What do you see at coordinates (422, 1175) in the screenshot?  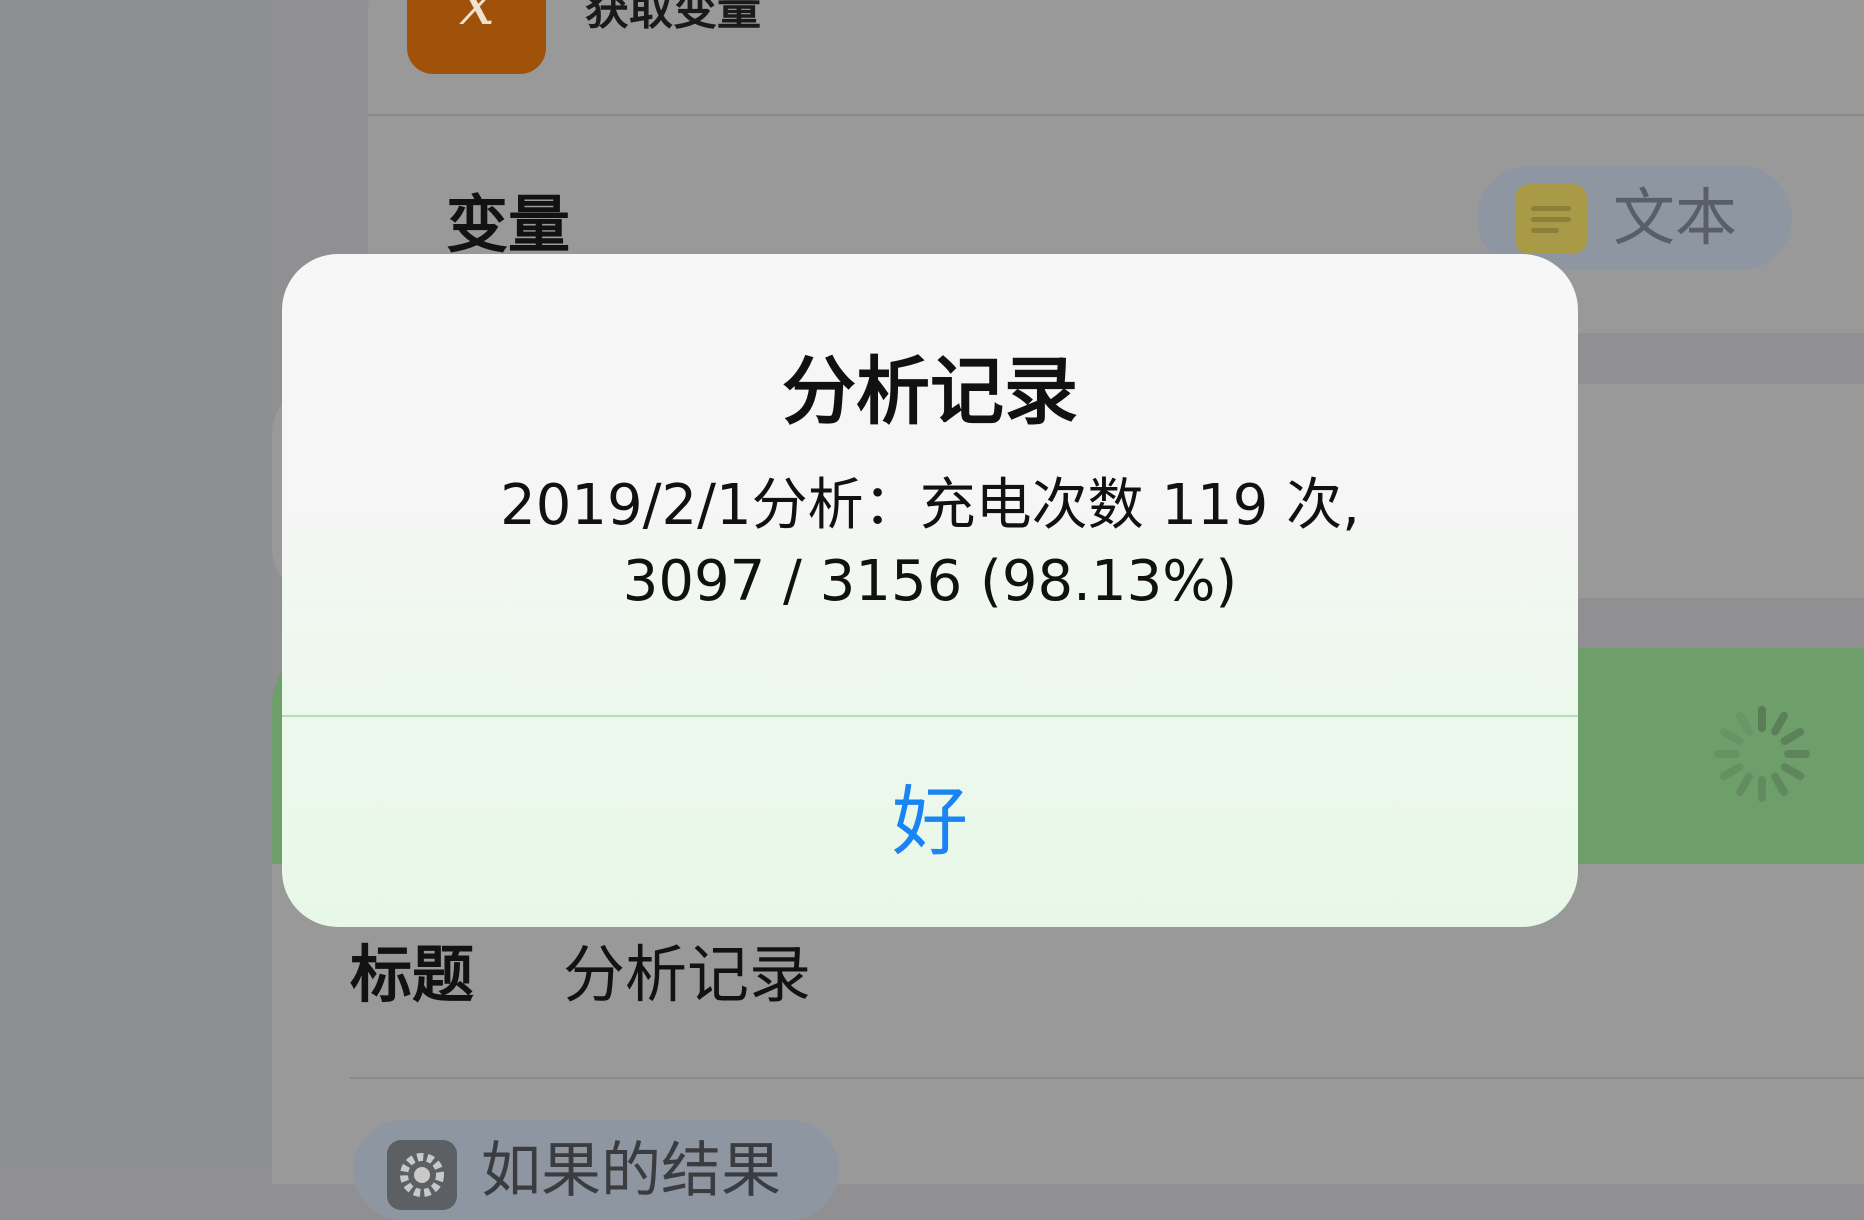 I see `gear-icon` at bounding box center [422, 1175].